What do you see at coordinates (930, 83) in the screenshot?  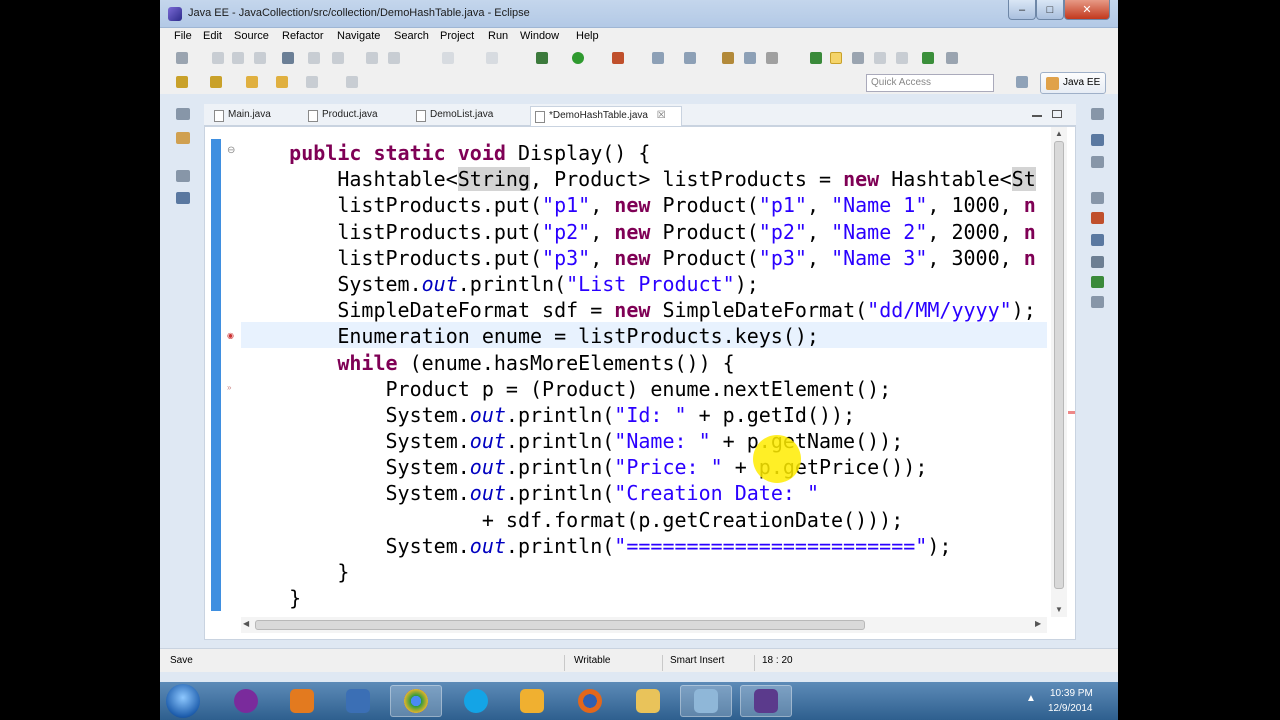 I see `quick-access-input: Quick Access` at bounding box center [930, 83].